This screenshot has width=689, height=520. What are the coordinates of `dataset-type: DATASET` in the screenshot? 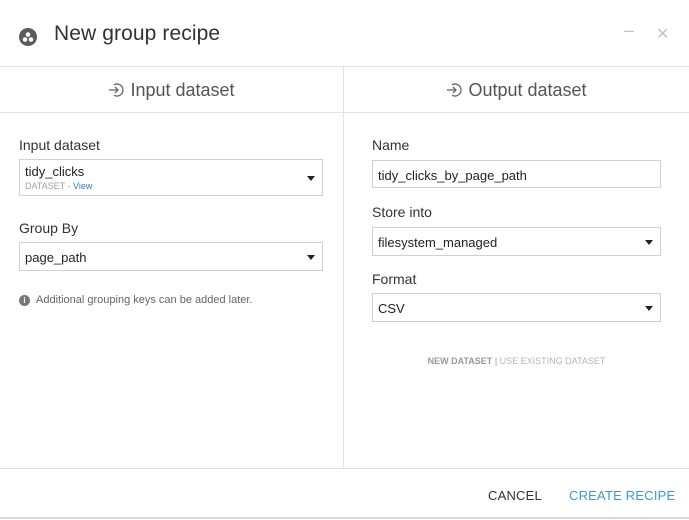 It's located at (45, 186).